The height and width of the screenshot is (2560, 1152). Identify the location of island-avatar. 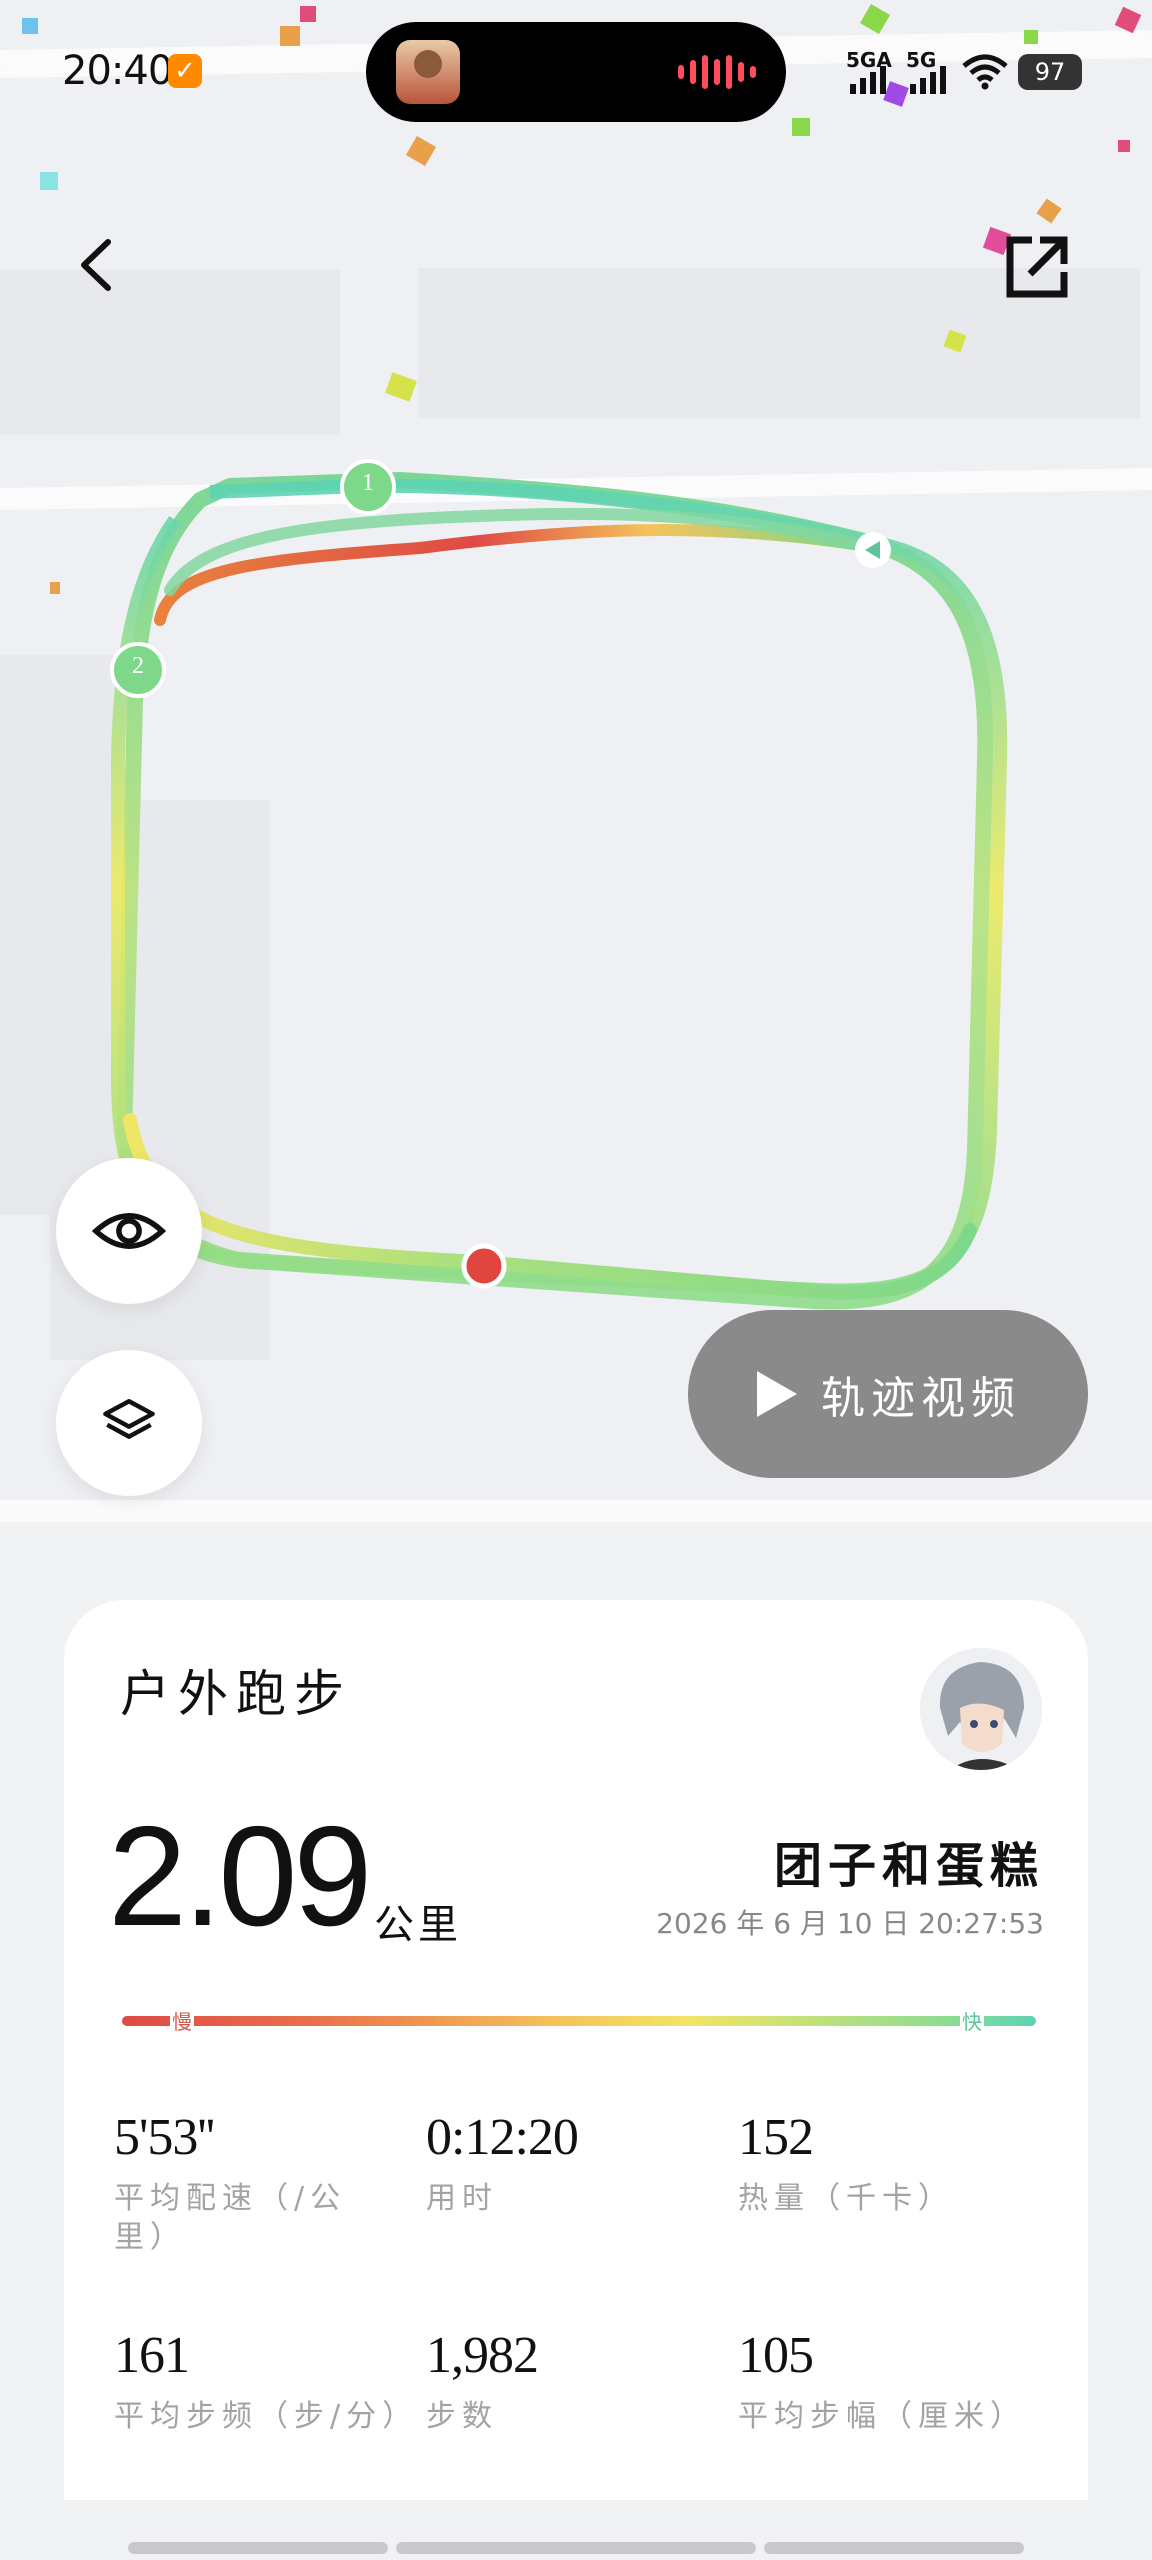
(428, 72).